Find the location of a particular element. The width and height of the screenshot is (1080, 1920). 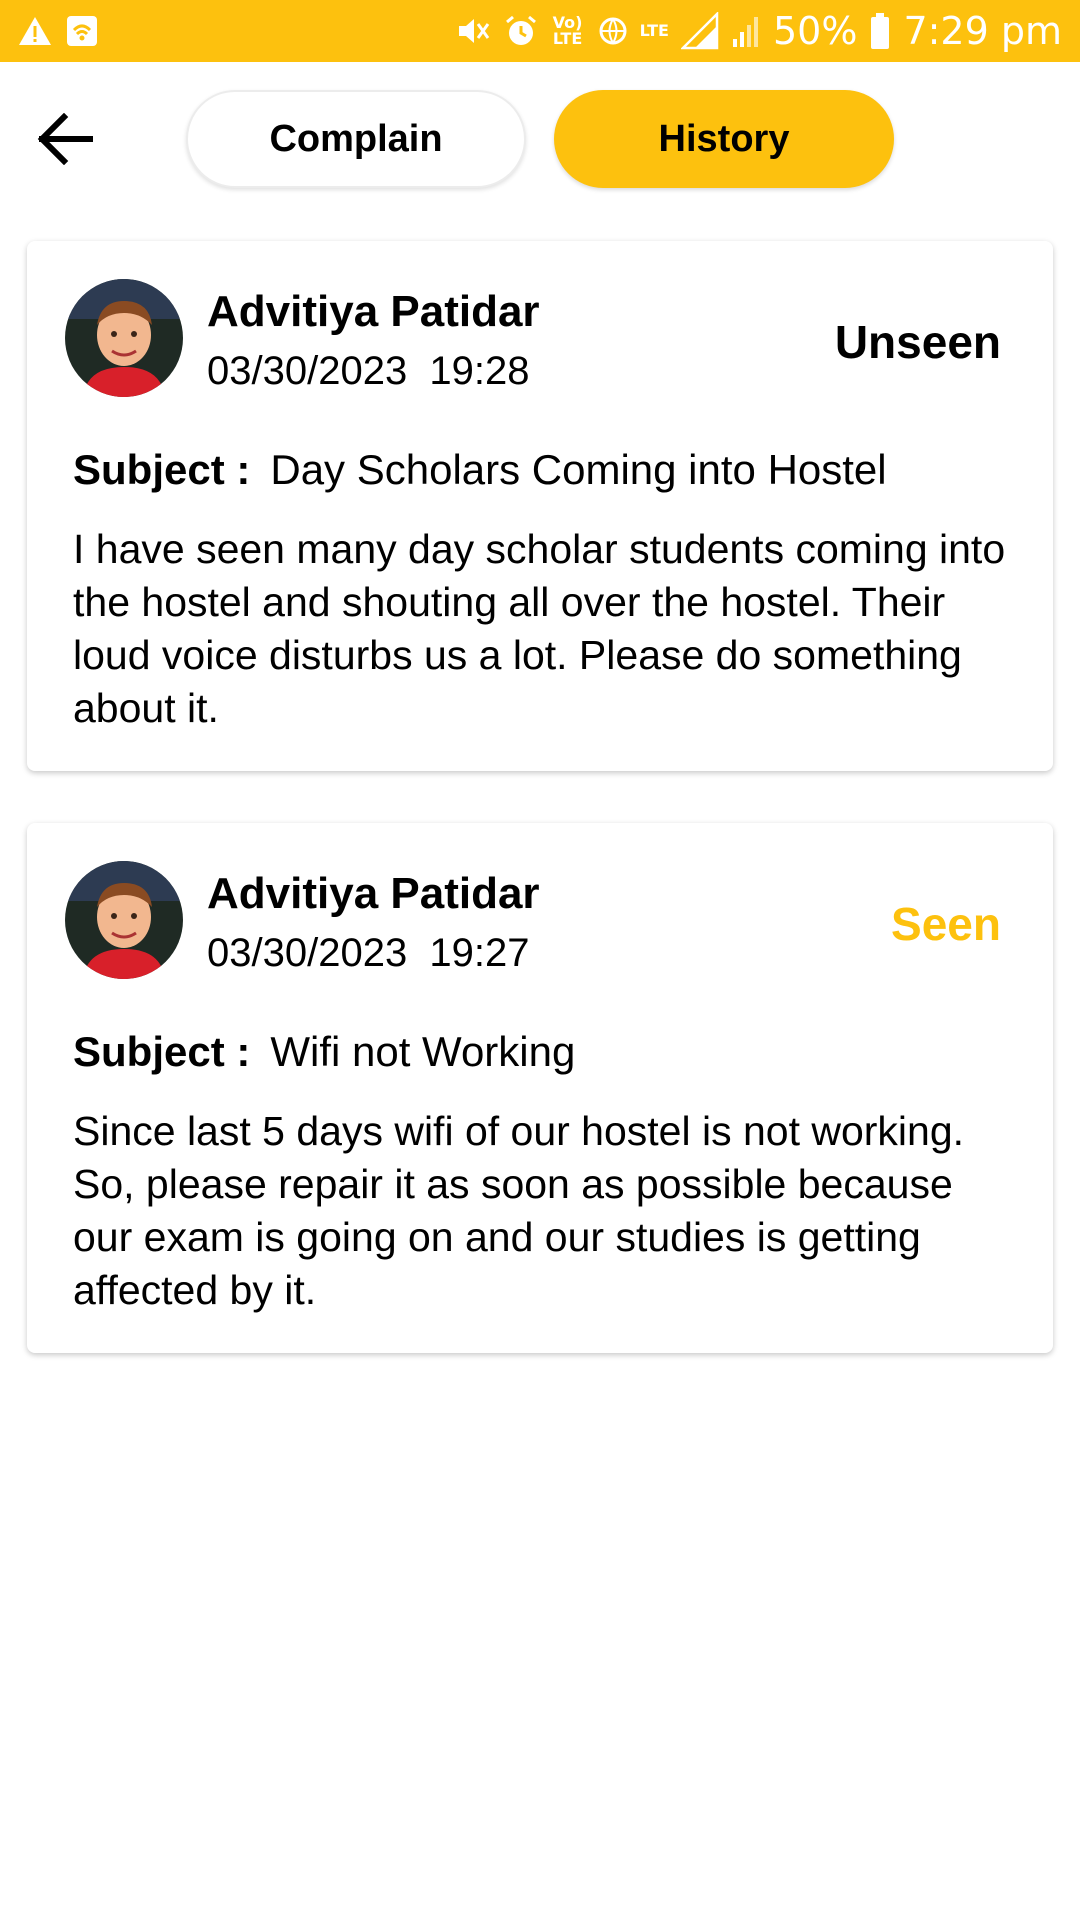

battery-icon is located at coordinates (880, 31).